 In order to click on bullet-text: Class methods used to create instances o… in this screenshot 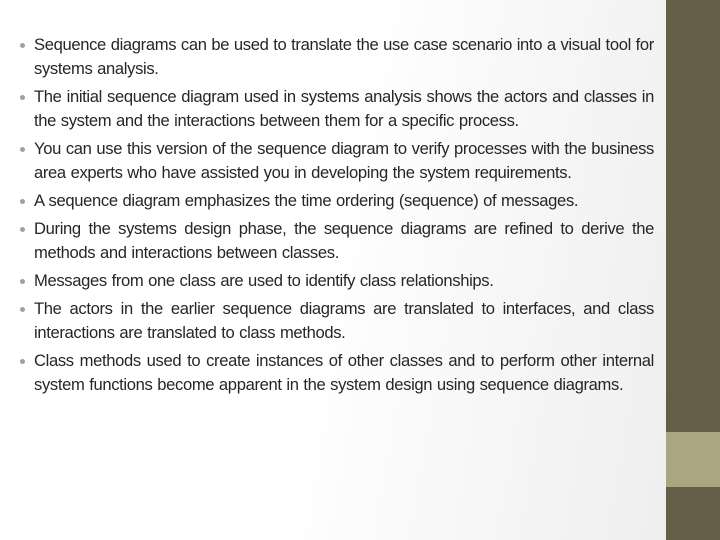, I will do `click(344, 372)`.